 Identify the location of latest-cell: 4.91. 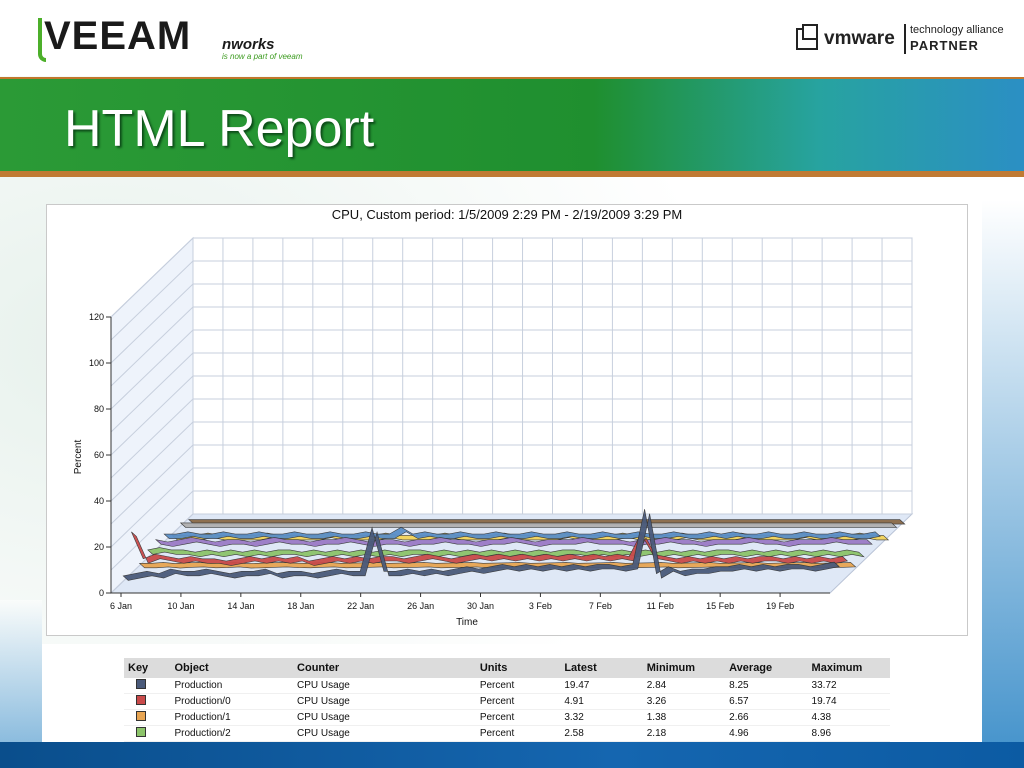
(574, 701).